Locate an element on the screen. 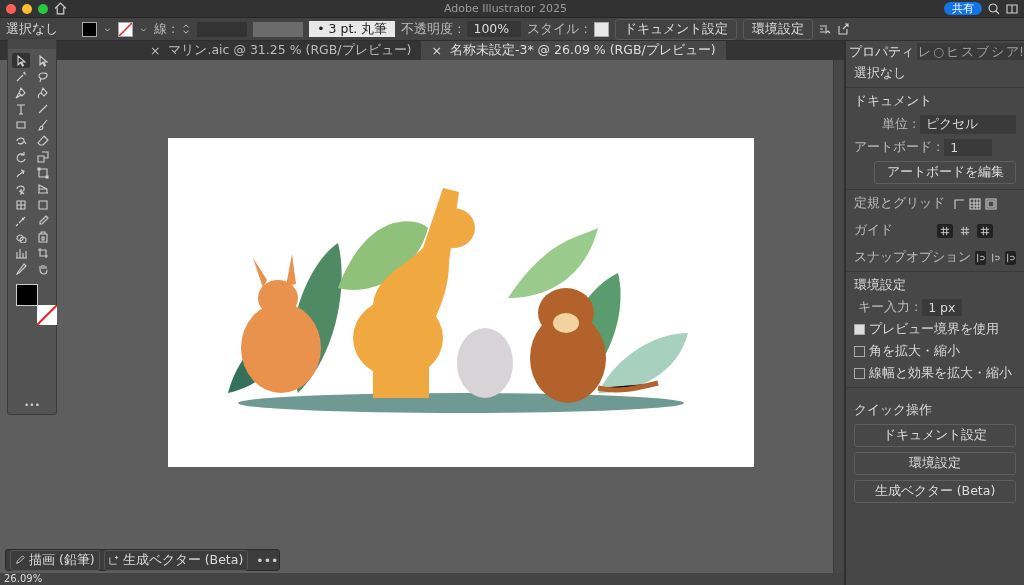 The width and height of the screenshot is (1024, 585). keyboard-increment-field: 1 px is located at coordinates (942, 307).